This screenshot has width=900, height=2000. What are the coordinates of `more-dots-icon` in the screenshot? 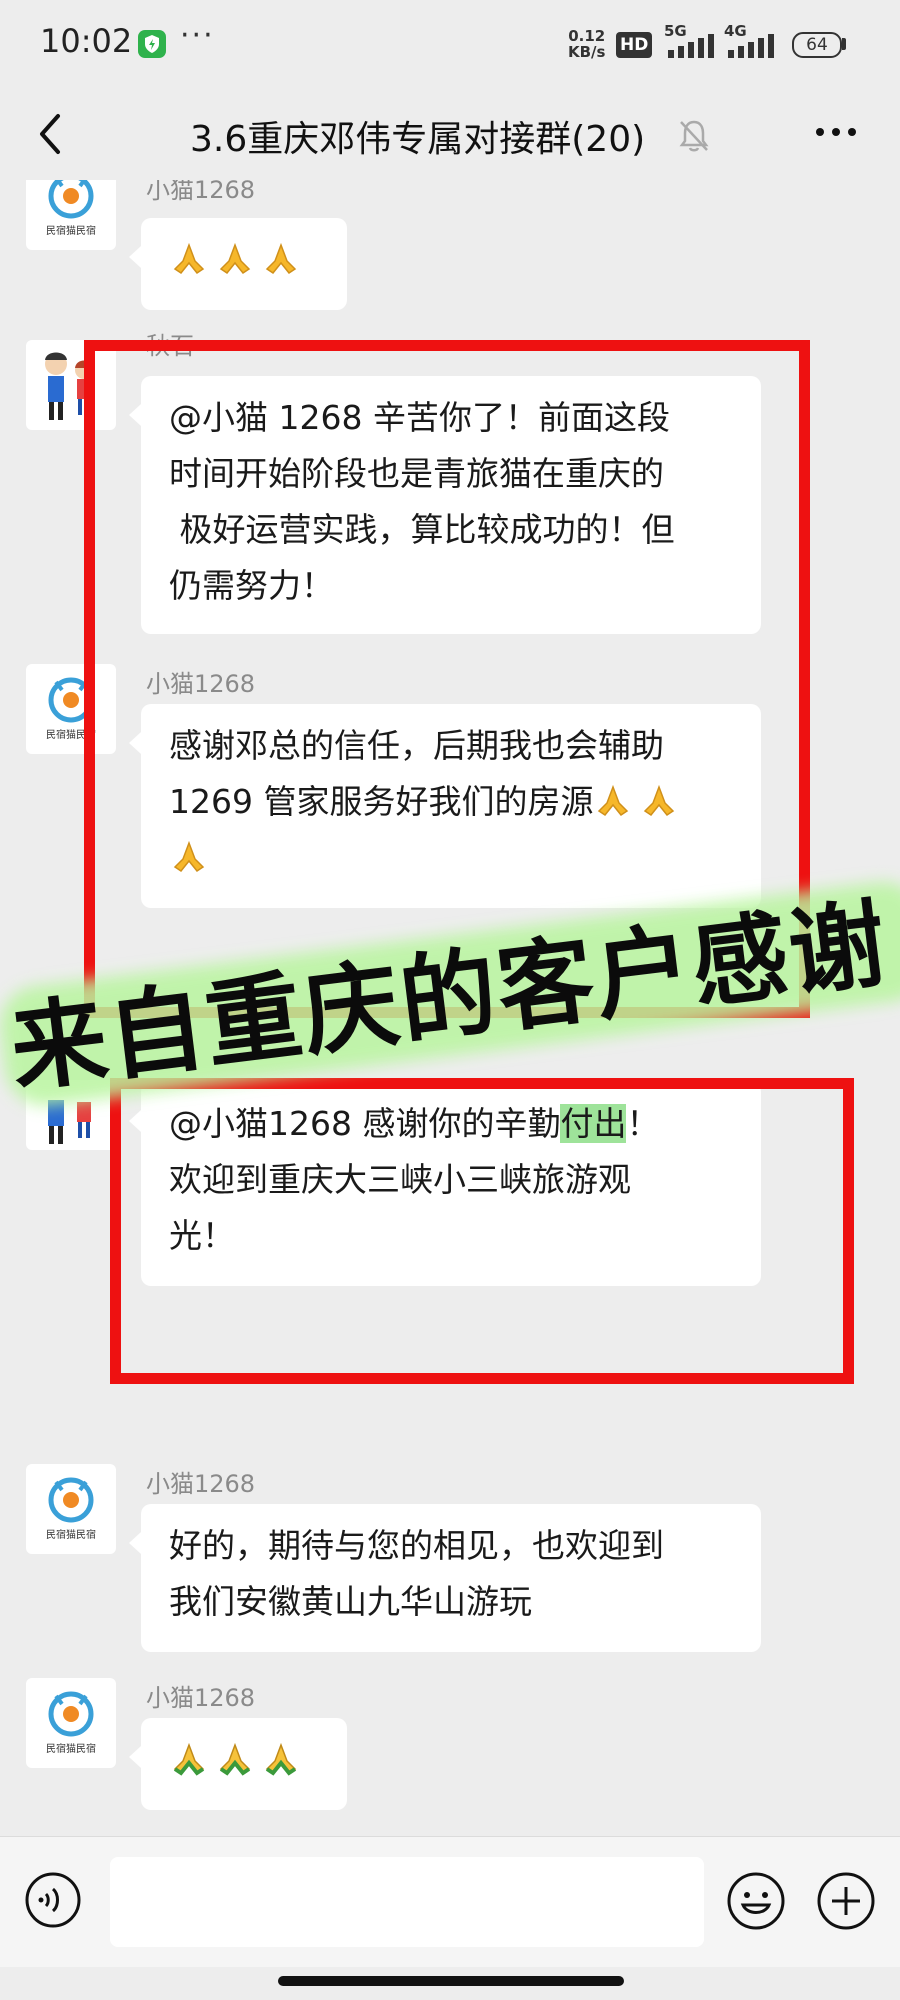 It's located at (836, 132).